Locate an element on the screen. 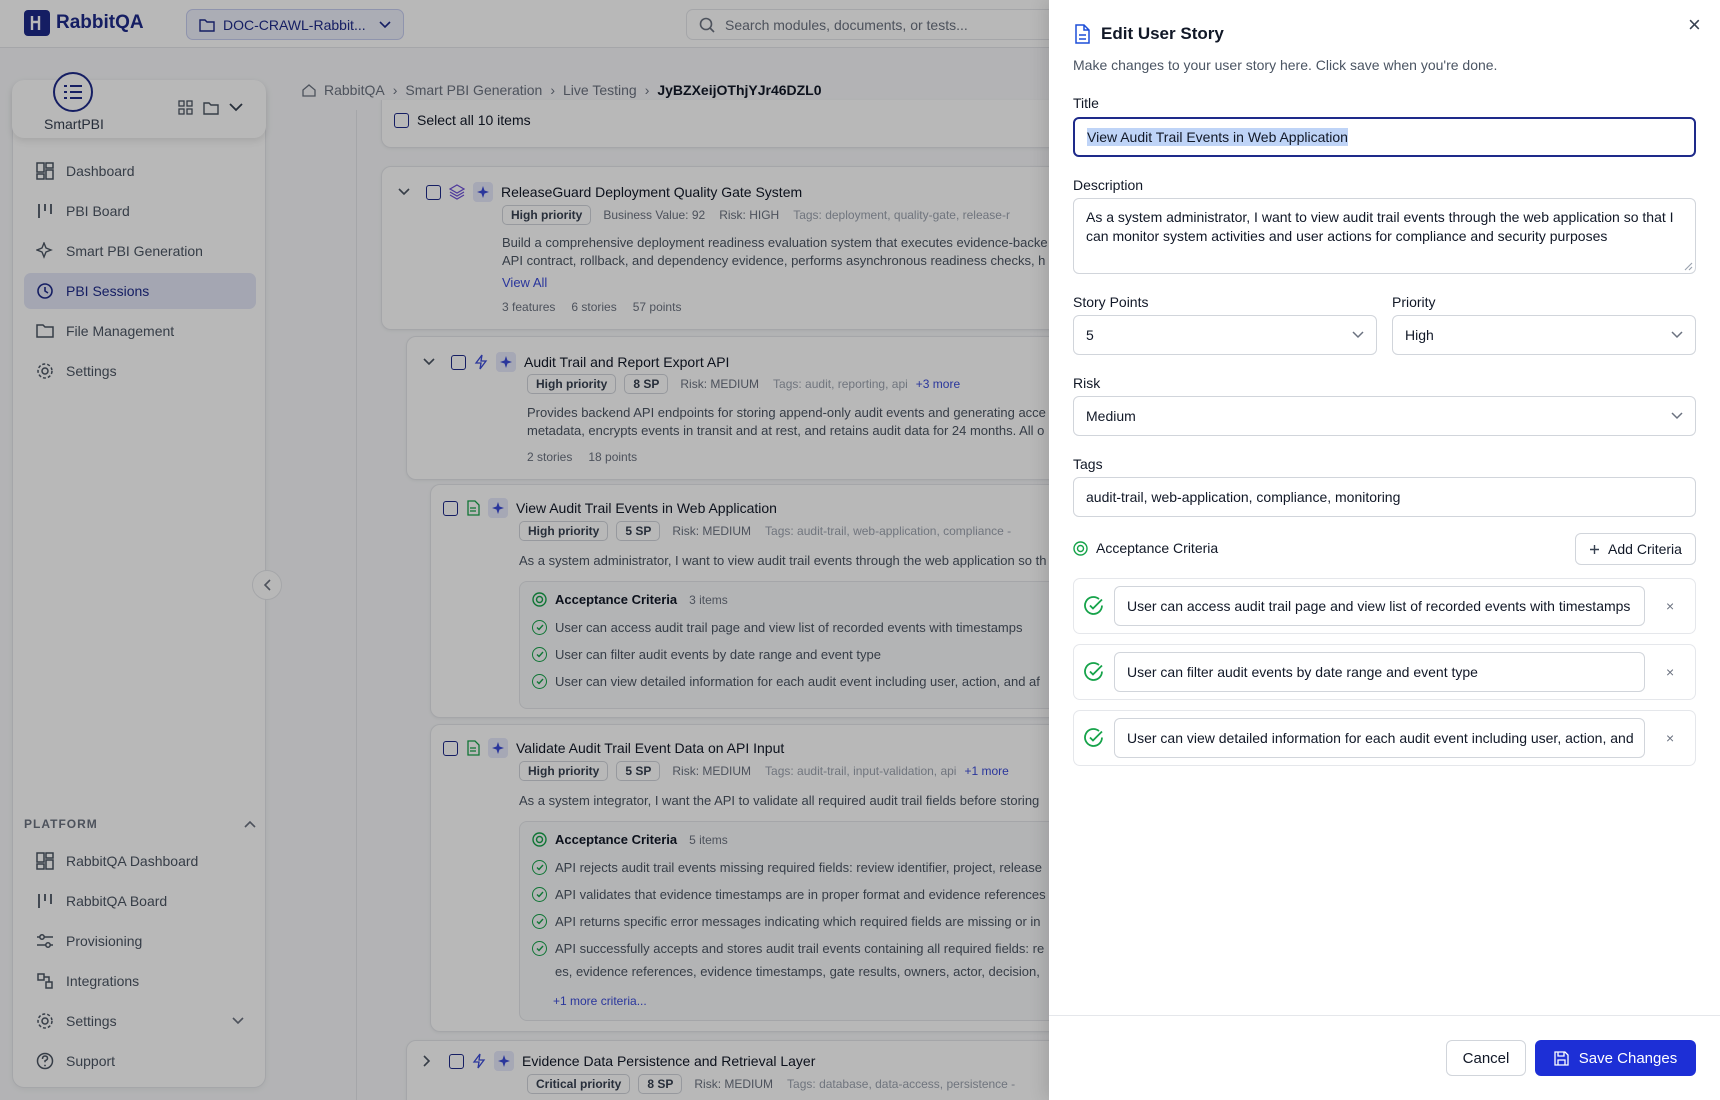 The height and width of the screenshot is (1100, 1720). ac-section-label: Acceptance Criteria is located at coordinates (1157, 548).